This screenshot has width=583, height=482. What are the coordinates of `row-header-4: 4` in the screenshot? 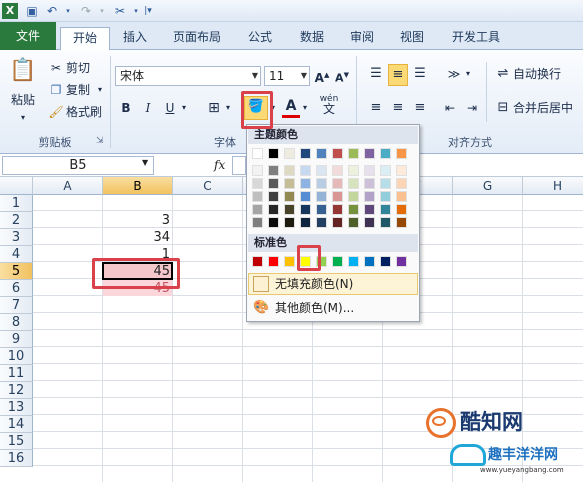 It's located at (16, 254).